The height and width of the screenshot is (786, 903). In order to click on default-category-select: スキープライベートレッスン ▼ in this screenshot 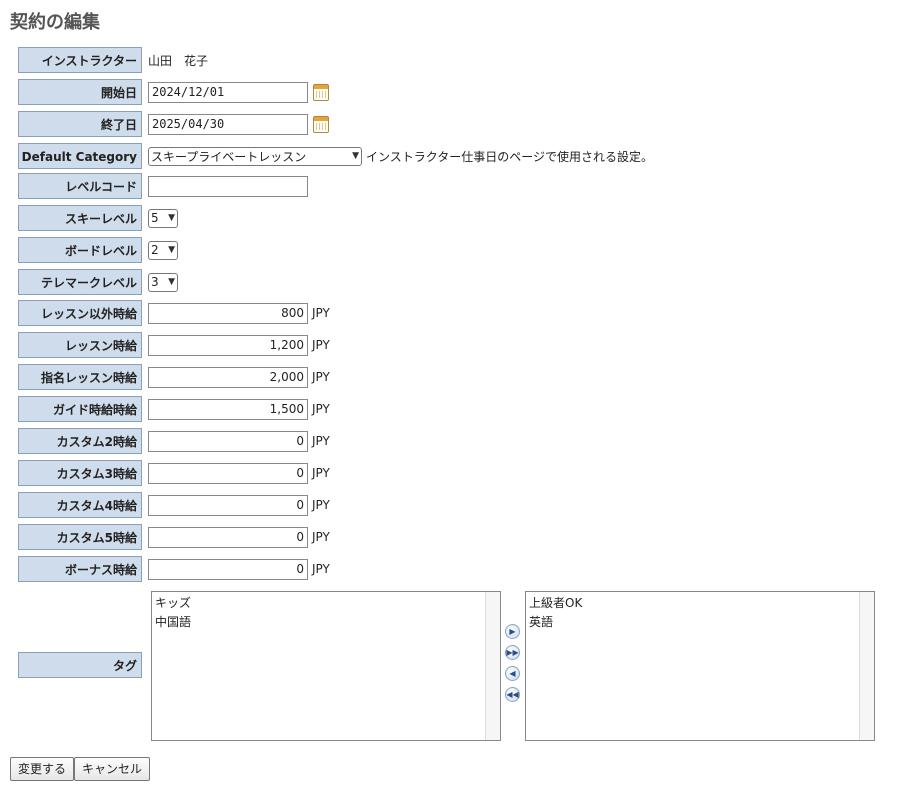, I will do `click(255, 156)`.